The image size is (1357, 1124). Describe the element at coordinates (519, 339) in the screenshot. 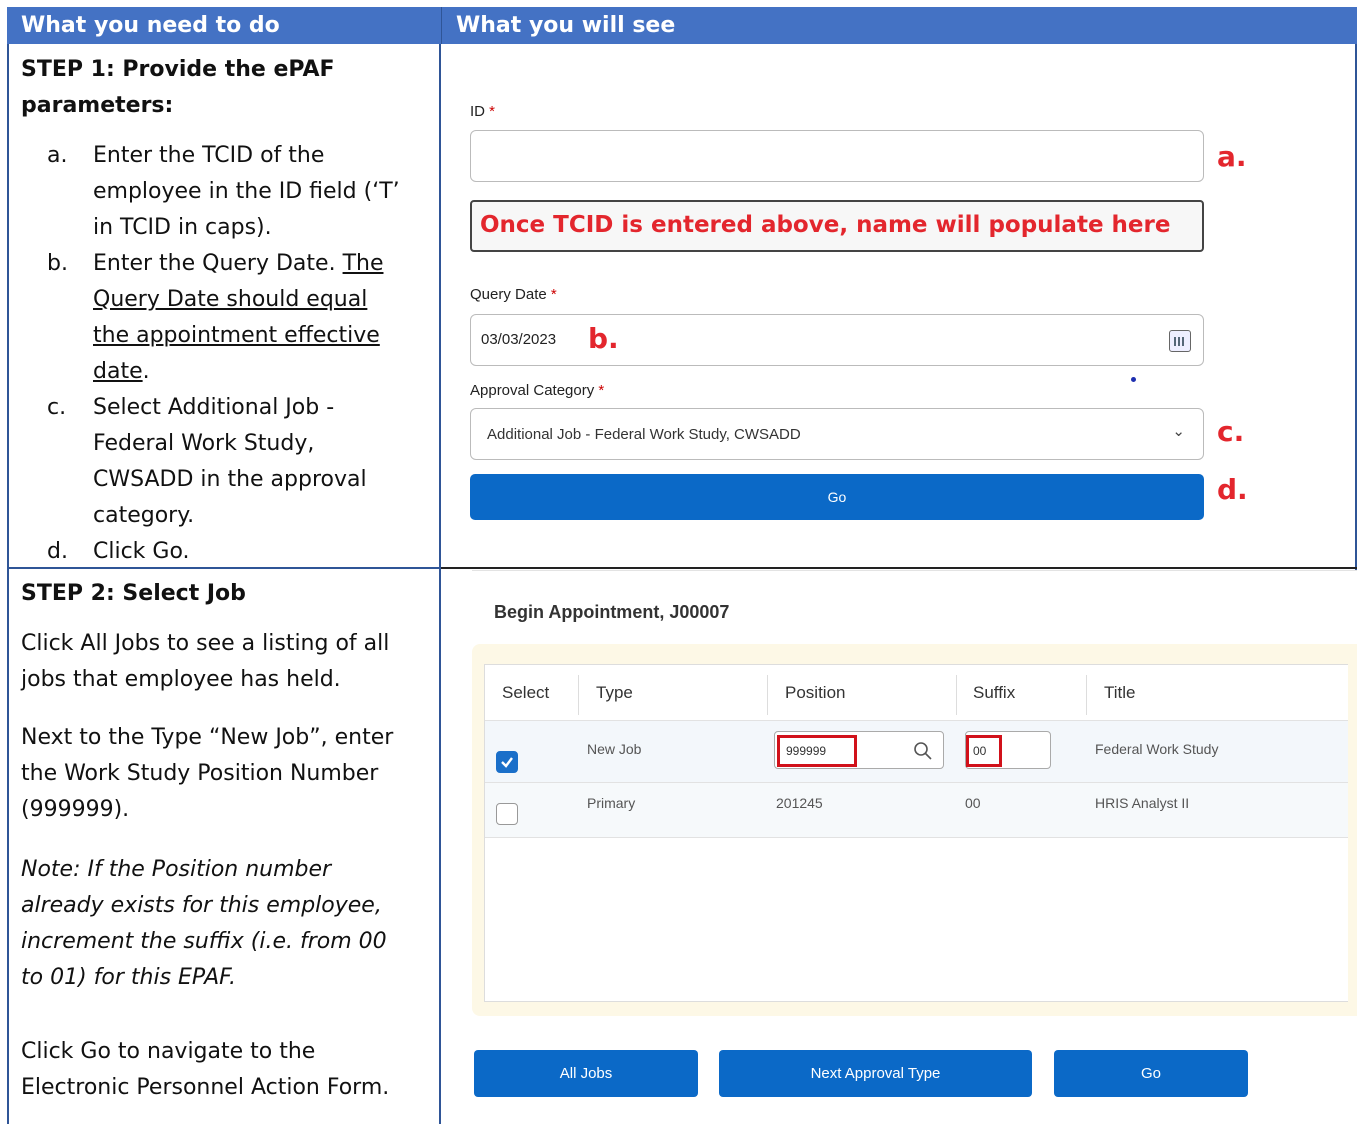

I see `query-date-value: 03/03/2023` at that location.